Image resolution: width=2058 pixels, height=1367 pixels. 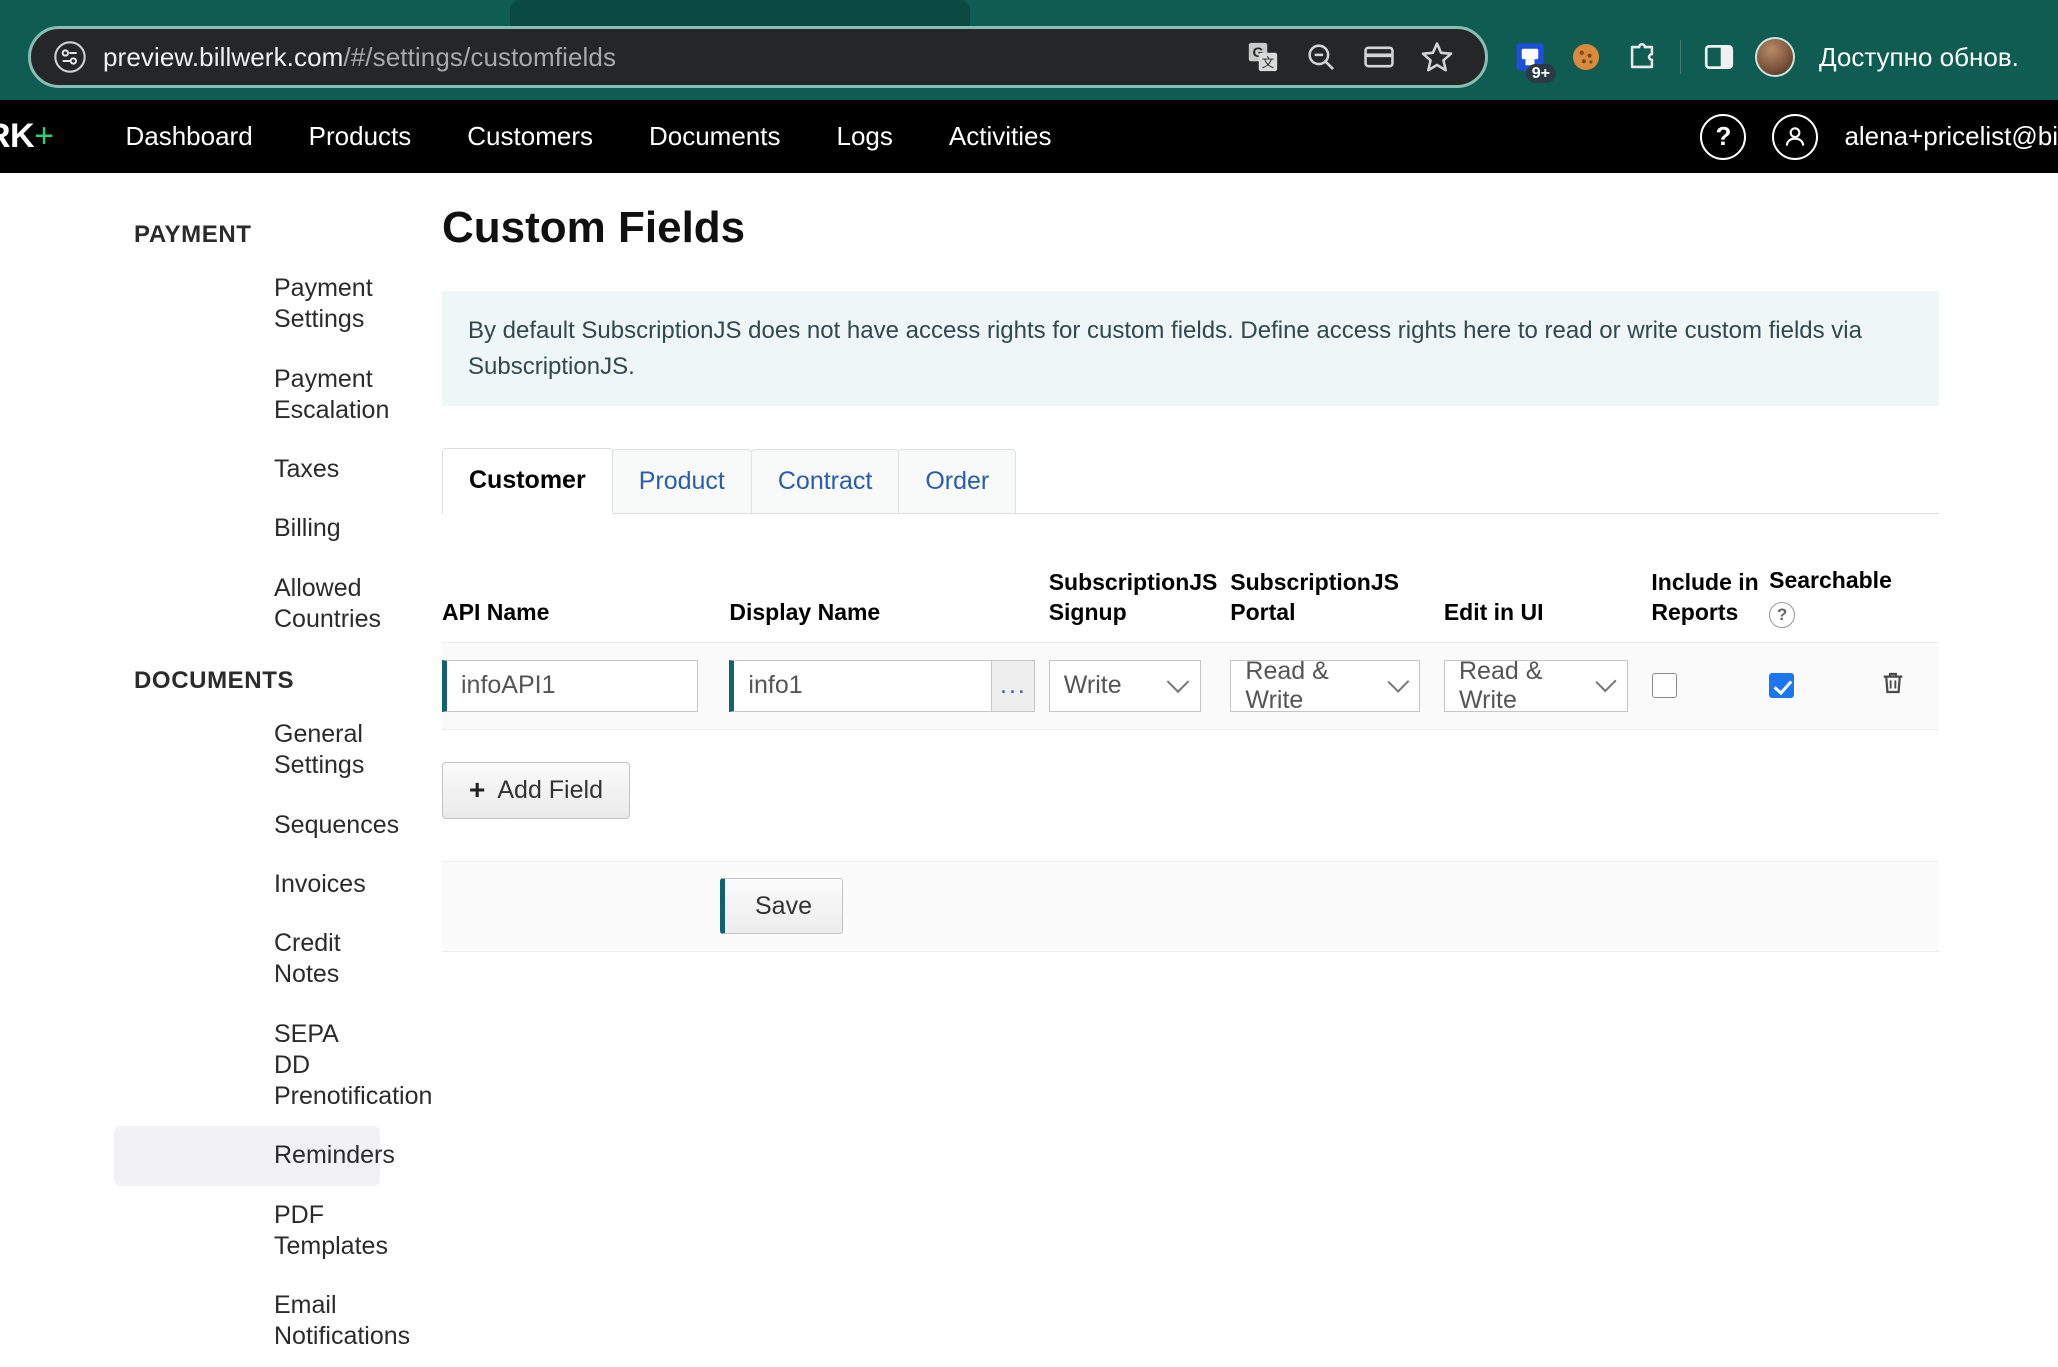 What do you see at coordinates (214, 680) in the screenshot?
I see `sidebar-group-documents-title: DOCUMENTS` at bounding box center [214, 680].